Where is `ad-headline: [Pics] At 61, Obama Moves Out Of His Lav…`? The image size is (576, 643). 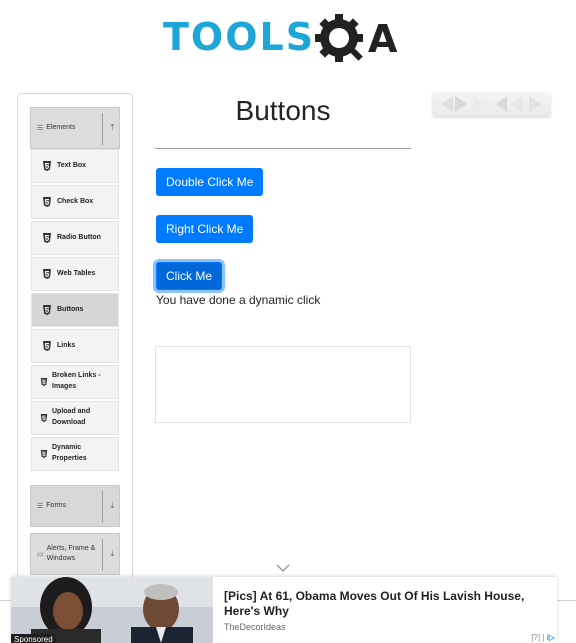
ad-headline: [Pics] At 61, Obama Moves Out Of His Lav… is located at coordinates (384, 604).